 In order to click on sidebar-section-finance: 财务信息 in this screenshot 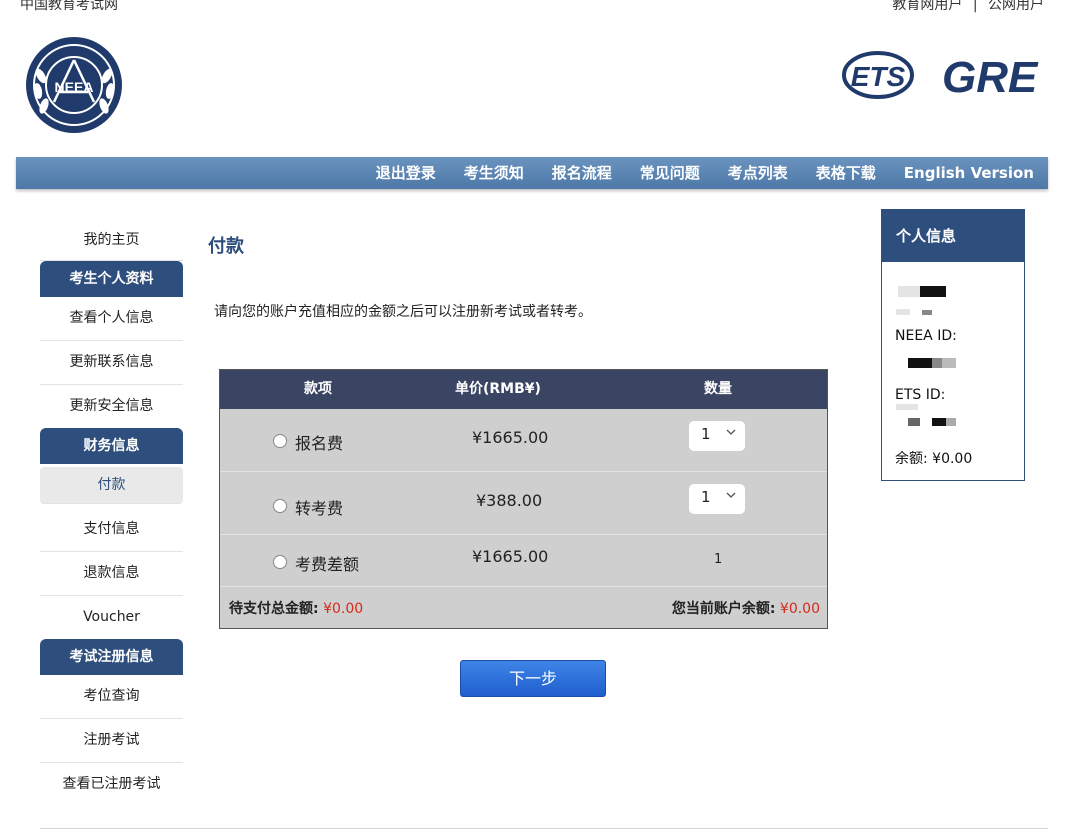, I will do `click(111, 446)`.